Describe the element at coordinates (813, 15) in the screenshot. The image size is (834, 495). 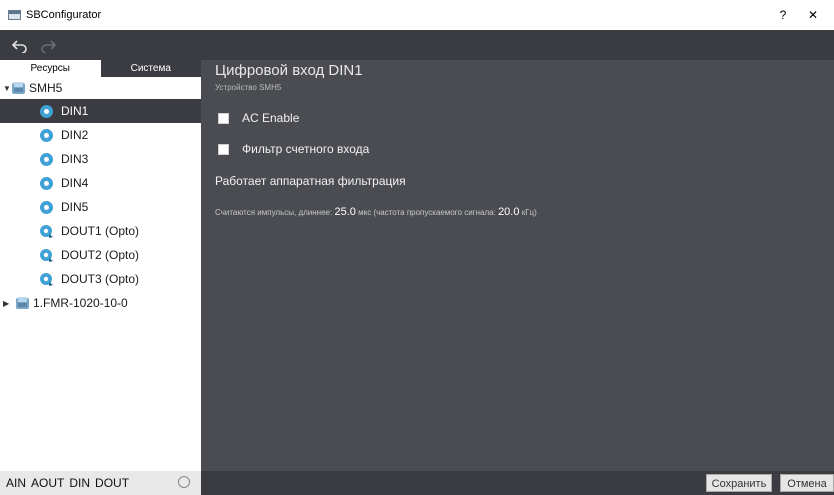
I see `close-button: ✕` at that location.